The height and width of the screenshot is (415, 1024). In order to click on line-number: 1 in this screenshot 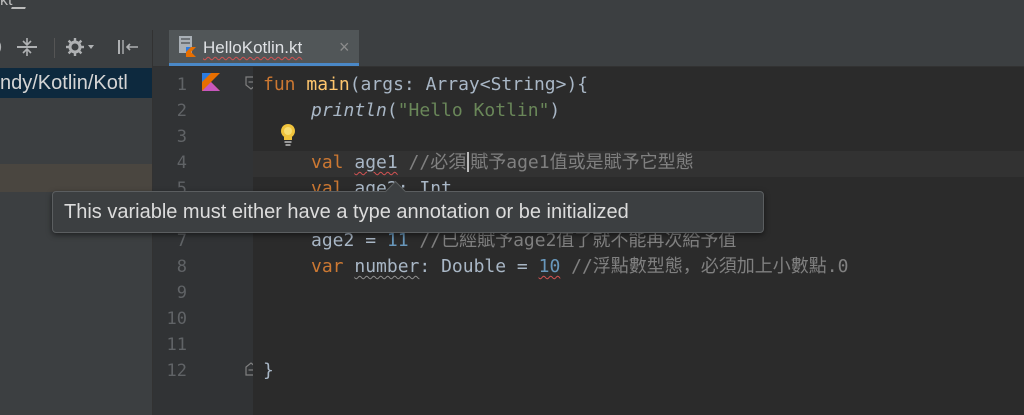, I will do `click(181, 85)`.